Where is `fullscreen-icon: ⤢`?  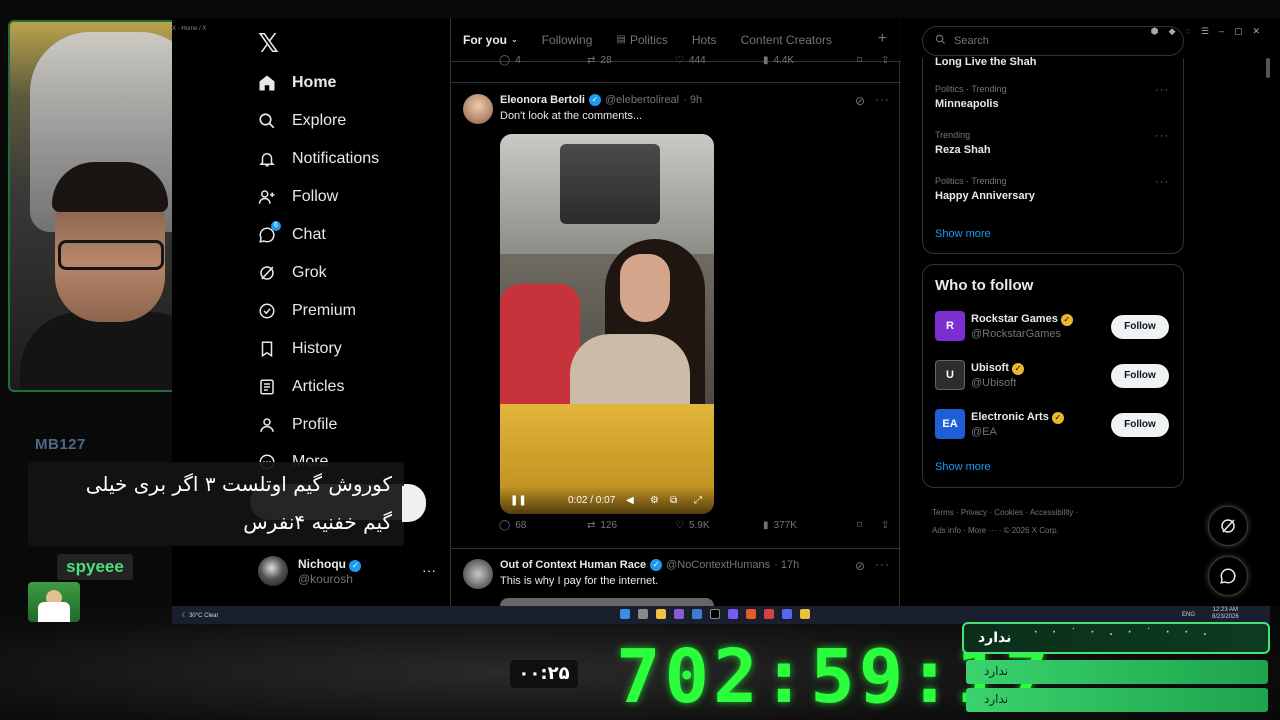
fullscreen-icon: ⤢ is located at coordinates (698, 500).